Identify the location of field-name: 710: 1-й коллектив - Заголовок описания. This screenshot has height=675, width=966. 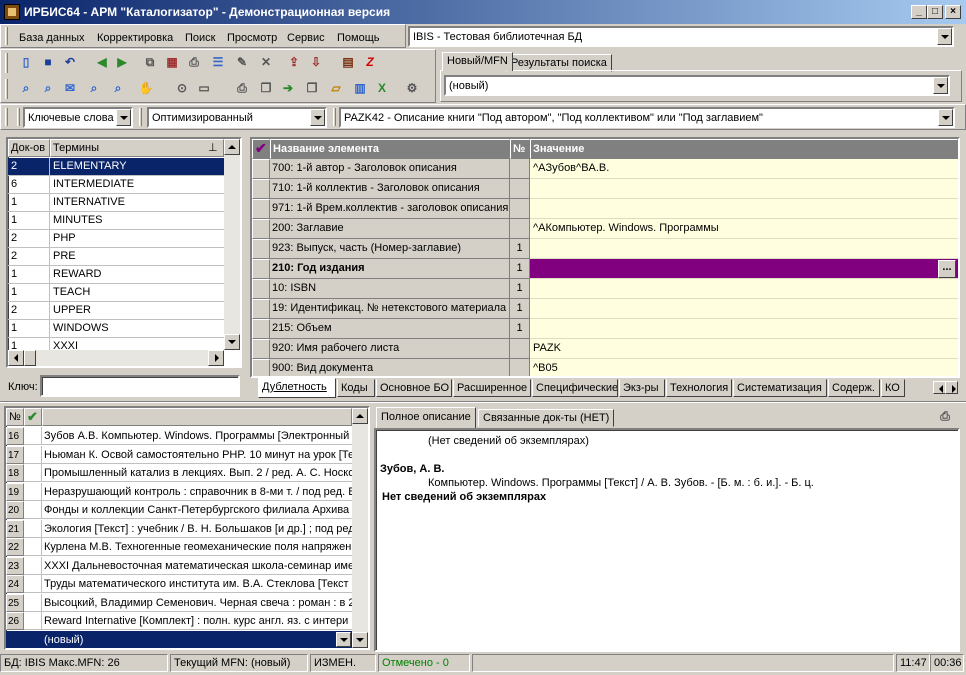
(390, 189).